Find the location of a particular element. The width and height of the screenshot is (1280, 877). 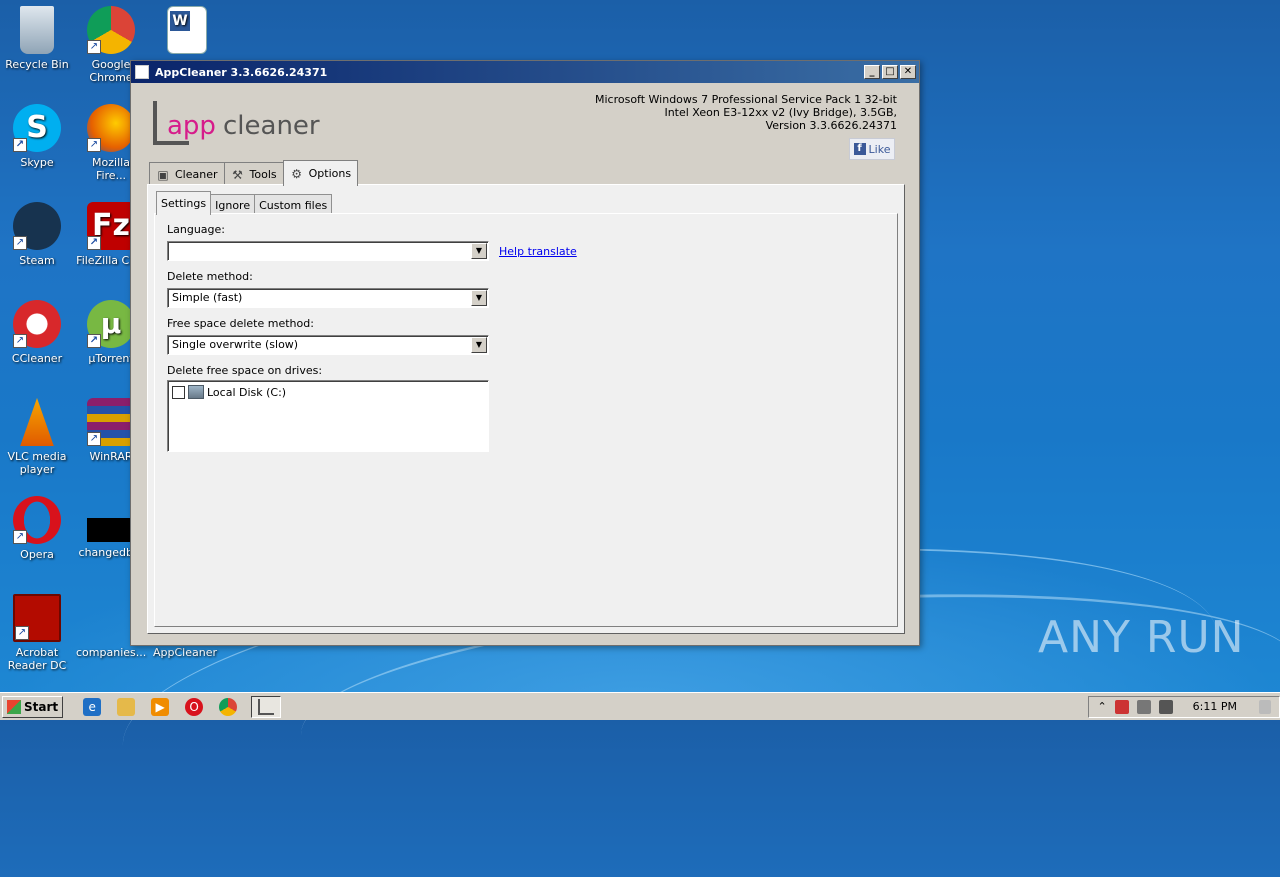

delete-method-select: Simple (fast) ▼ is located at coordinates (328, 298).